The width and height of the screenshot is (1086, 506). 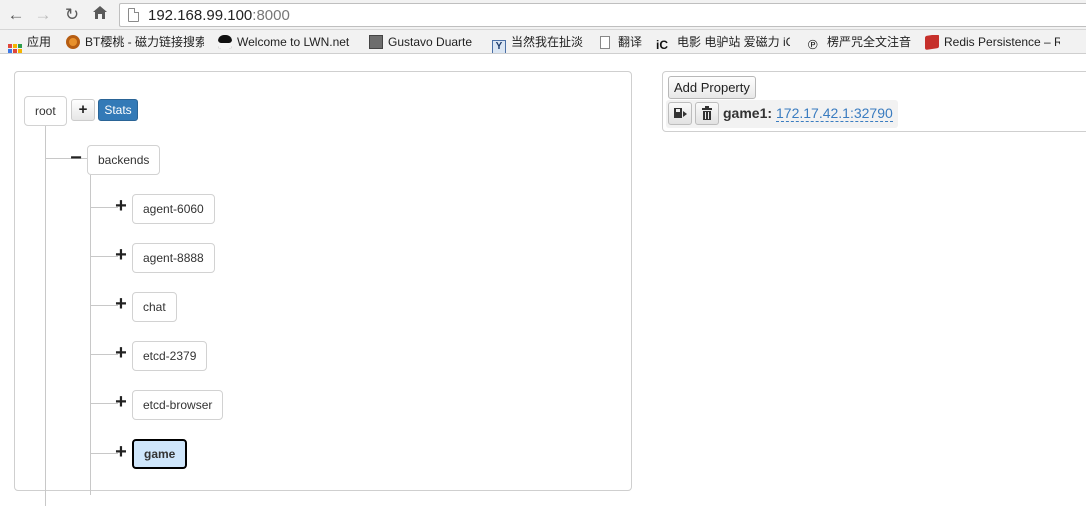 I want to click on tree-node-etcd-2379: etcd-2379, so click(x=170, y=356).